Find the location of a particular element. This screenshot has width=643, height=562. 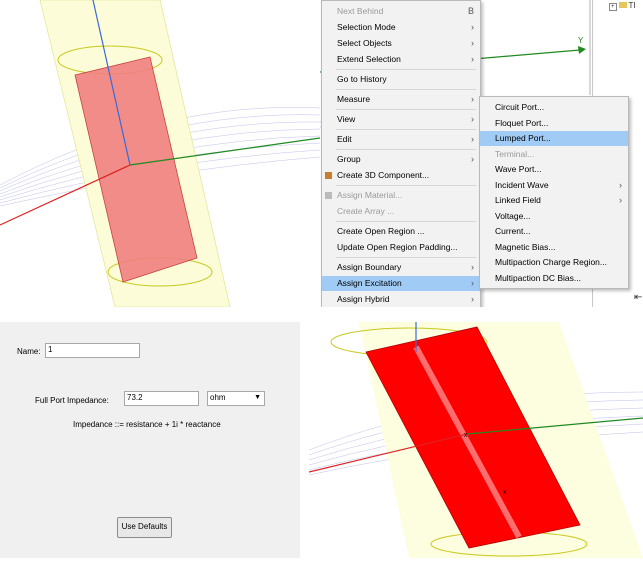

dropdown-arrow-icon: ▼ is located at coordinates (257, 397).